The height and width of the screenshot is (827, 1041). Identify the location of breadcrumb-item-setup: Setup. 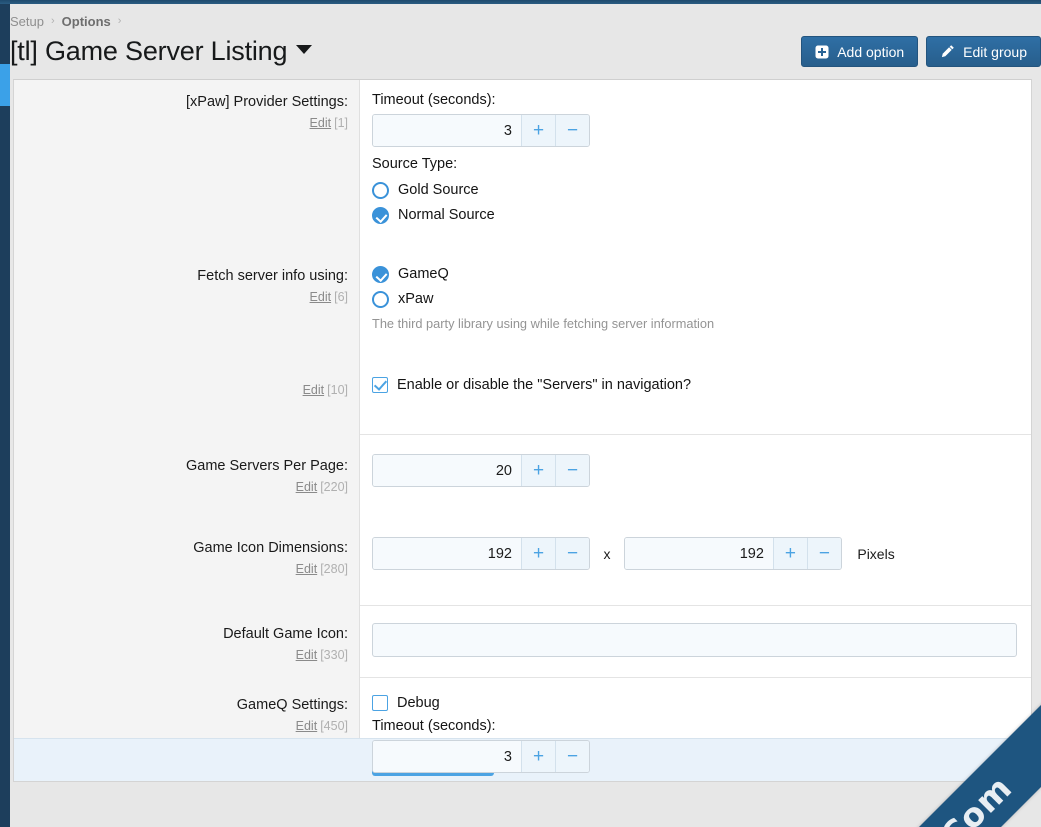
(27, 21).